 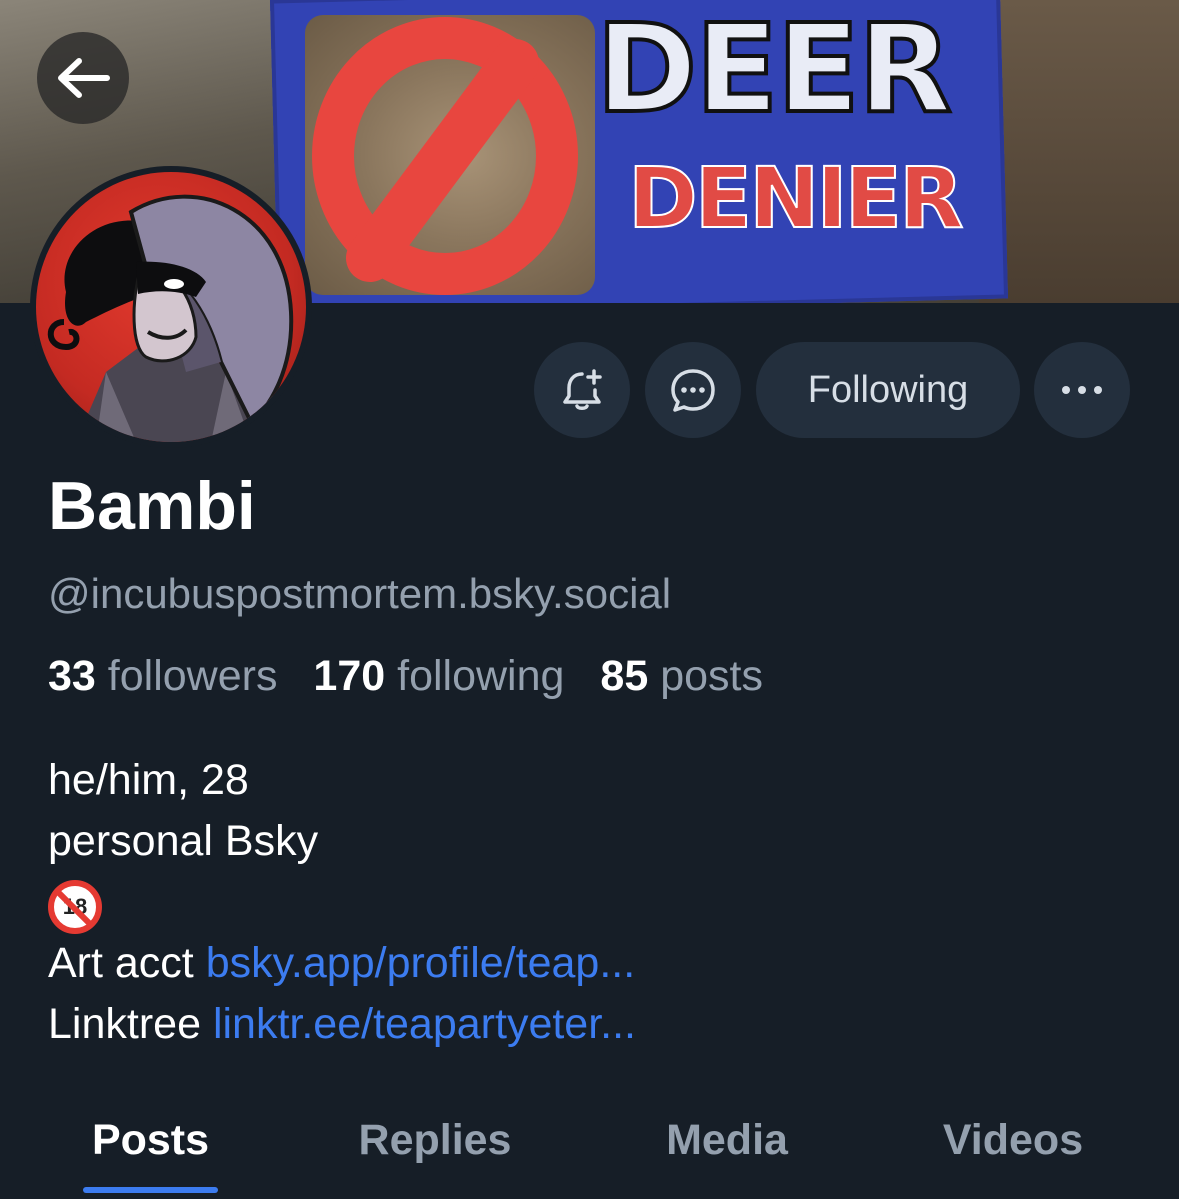 What do you see at coordinates (727, 1140) in the screenshot?
I see `tab-media: Media` at bounding box center [727, 1140].